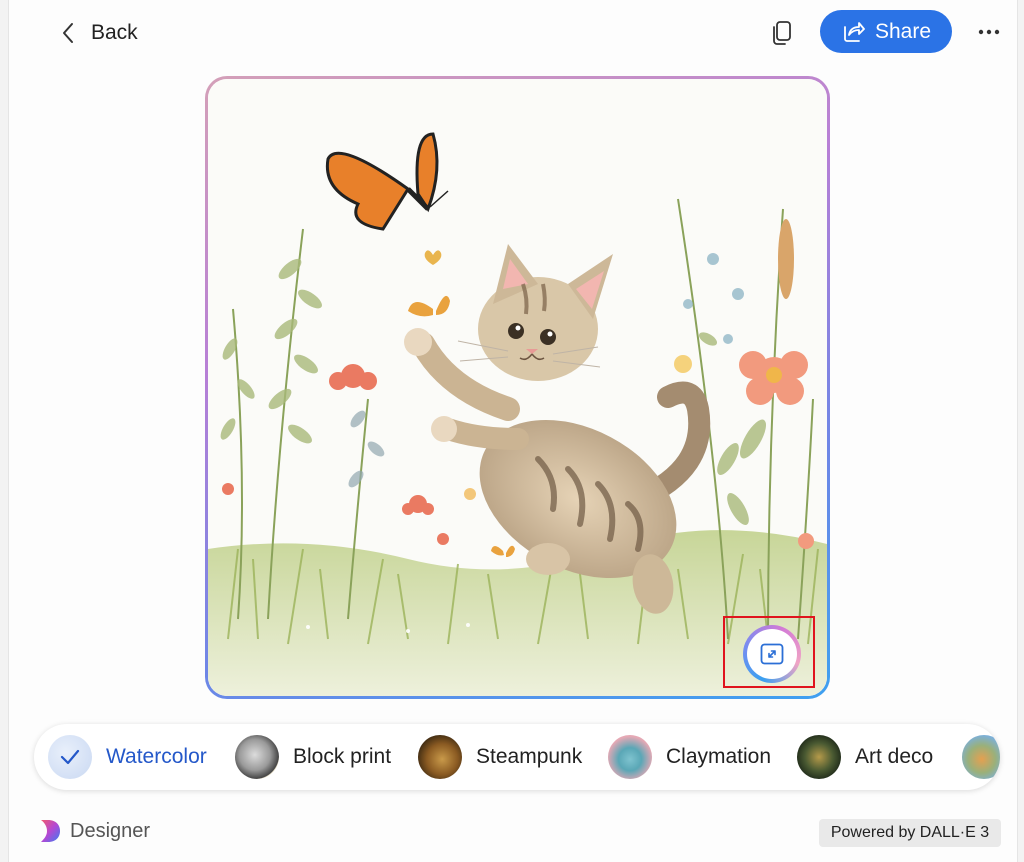  Describe the element at coordinates (257, 757) in the screenshot. I see `block-print-thumbnail` at that location.